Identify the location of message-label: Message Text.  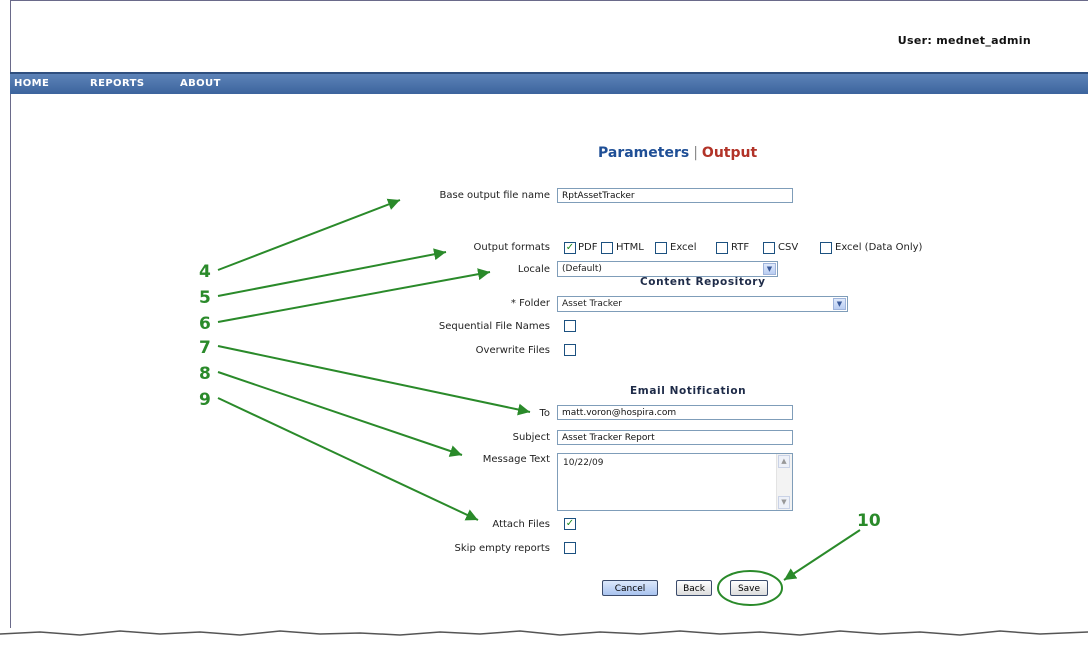
(516, 459).